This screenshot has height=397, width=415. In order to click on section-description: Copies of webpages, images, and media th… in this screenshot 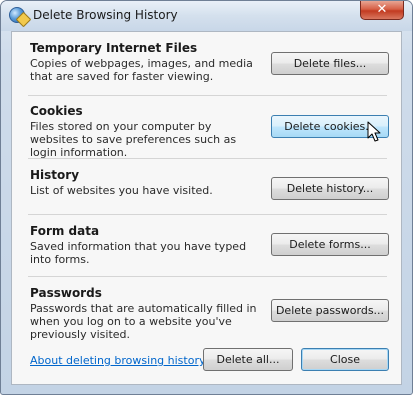, I will do `click(141, 70)`.